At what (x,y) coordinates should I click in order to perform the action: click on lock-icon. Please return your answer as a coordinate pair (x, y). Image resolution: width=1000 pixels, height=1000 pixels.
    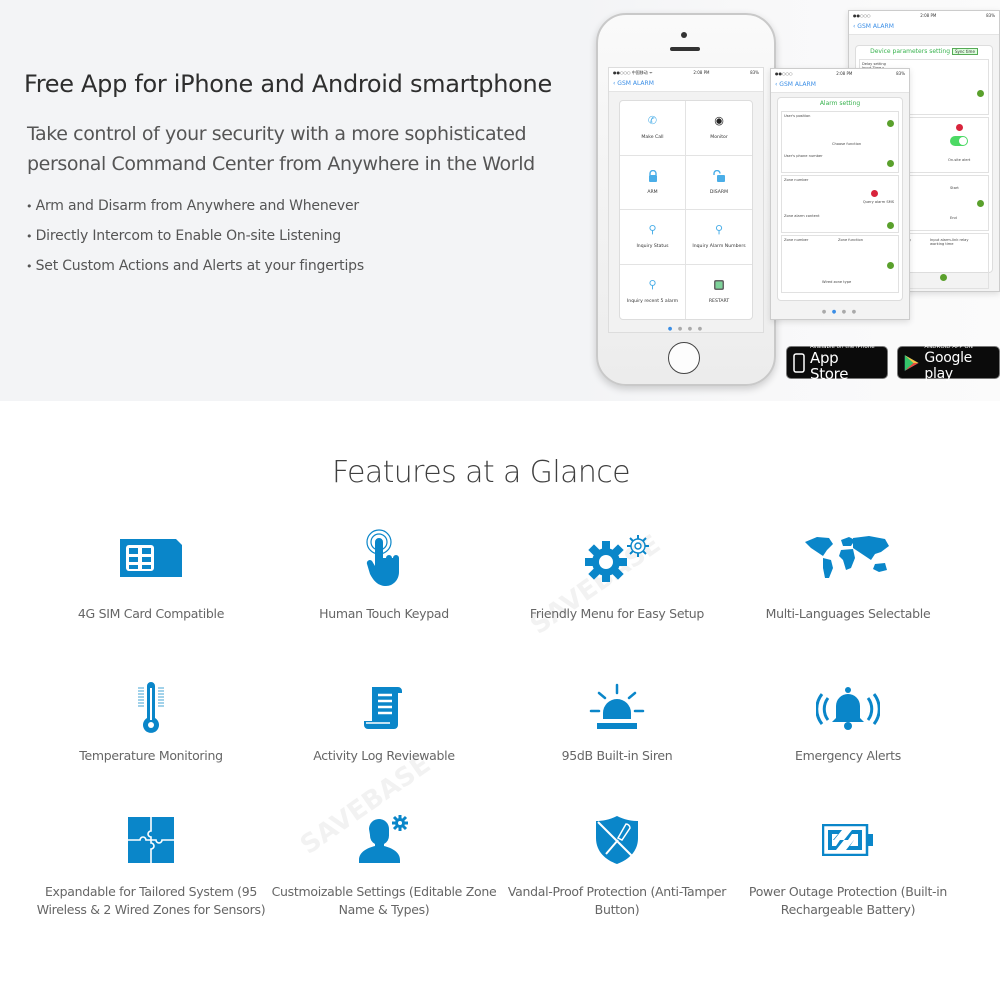
    Looking at the image, I should click on (653, 175).